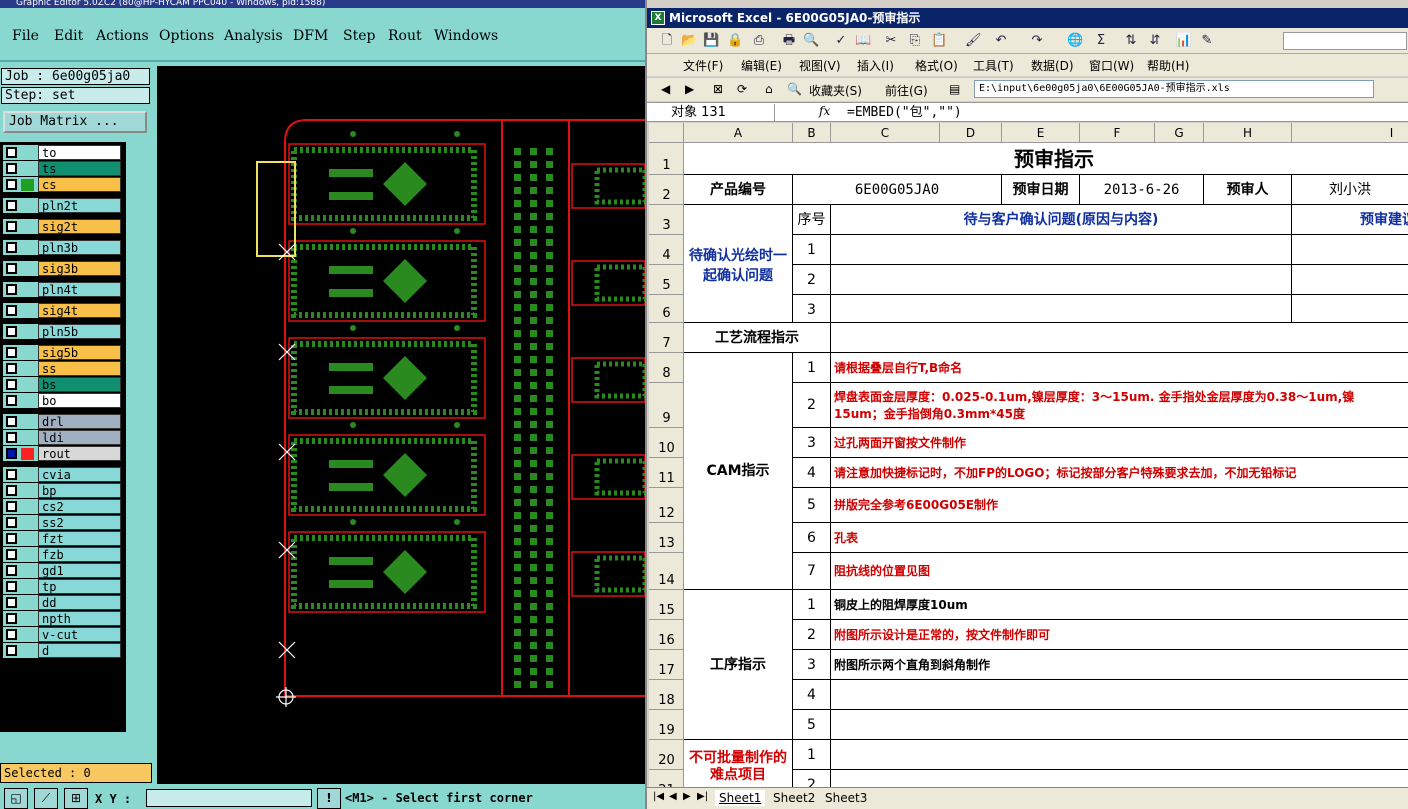 This screenshot has height=809, width=1408. Describe the element at coordinates (1155, 41) in the screenshot. I see `sort-desc-icon: ⇵` at that location.